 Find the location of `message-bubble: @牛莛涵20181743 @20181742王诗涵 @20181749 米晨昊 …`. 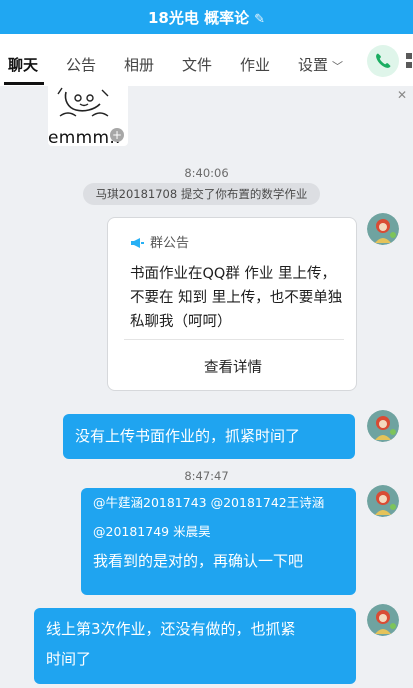

message-bubble: @牛莛涵20181743 @20181742王诗涵 @20181749 米晨昊 … is located at coordinates (218, 541).